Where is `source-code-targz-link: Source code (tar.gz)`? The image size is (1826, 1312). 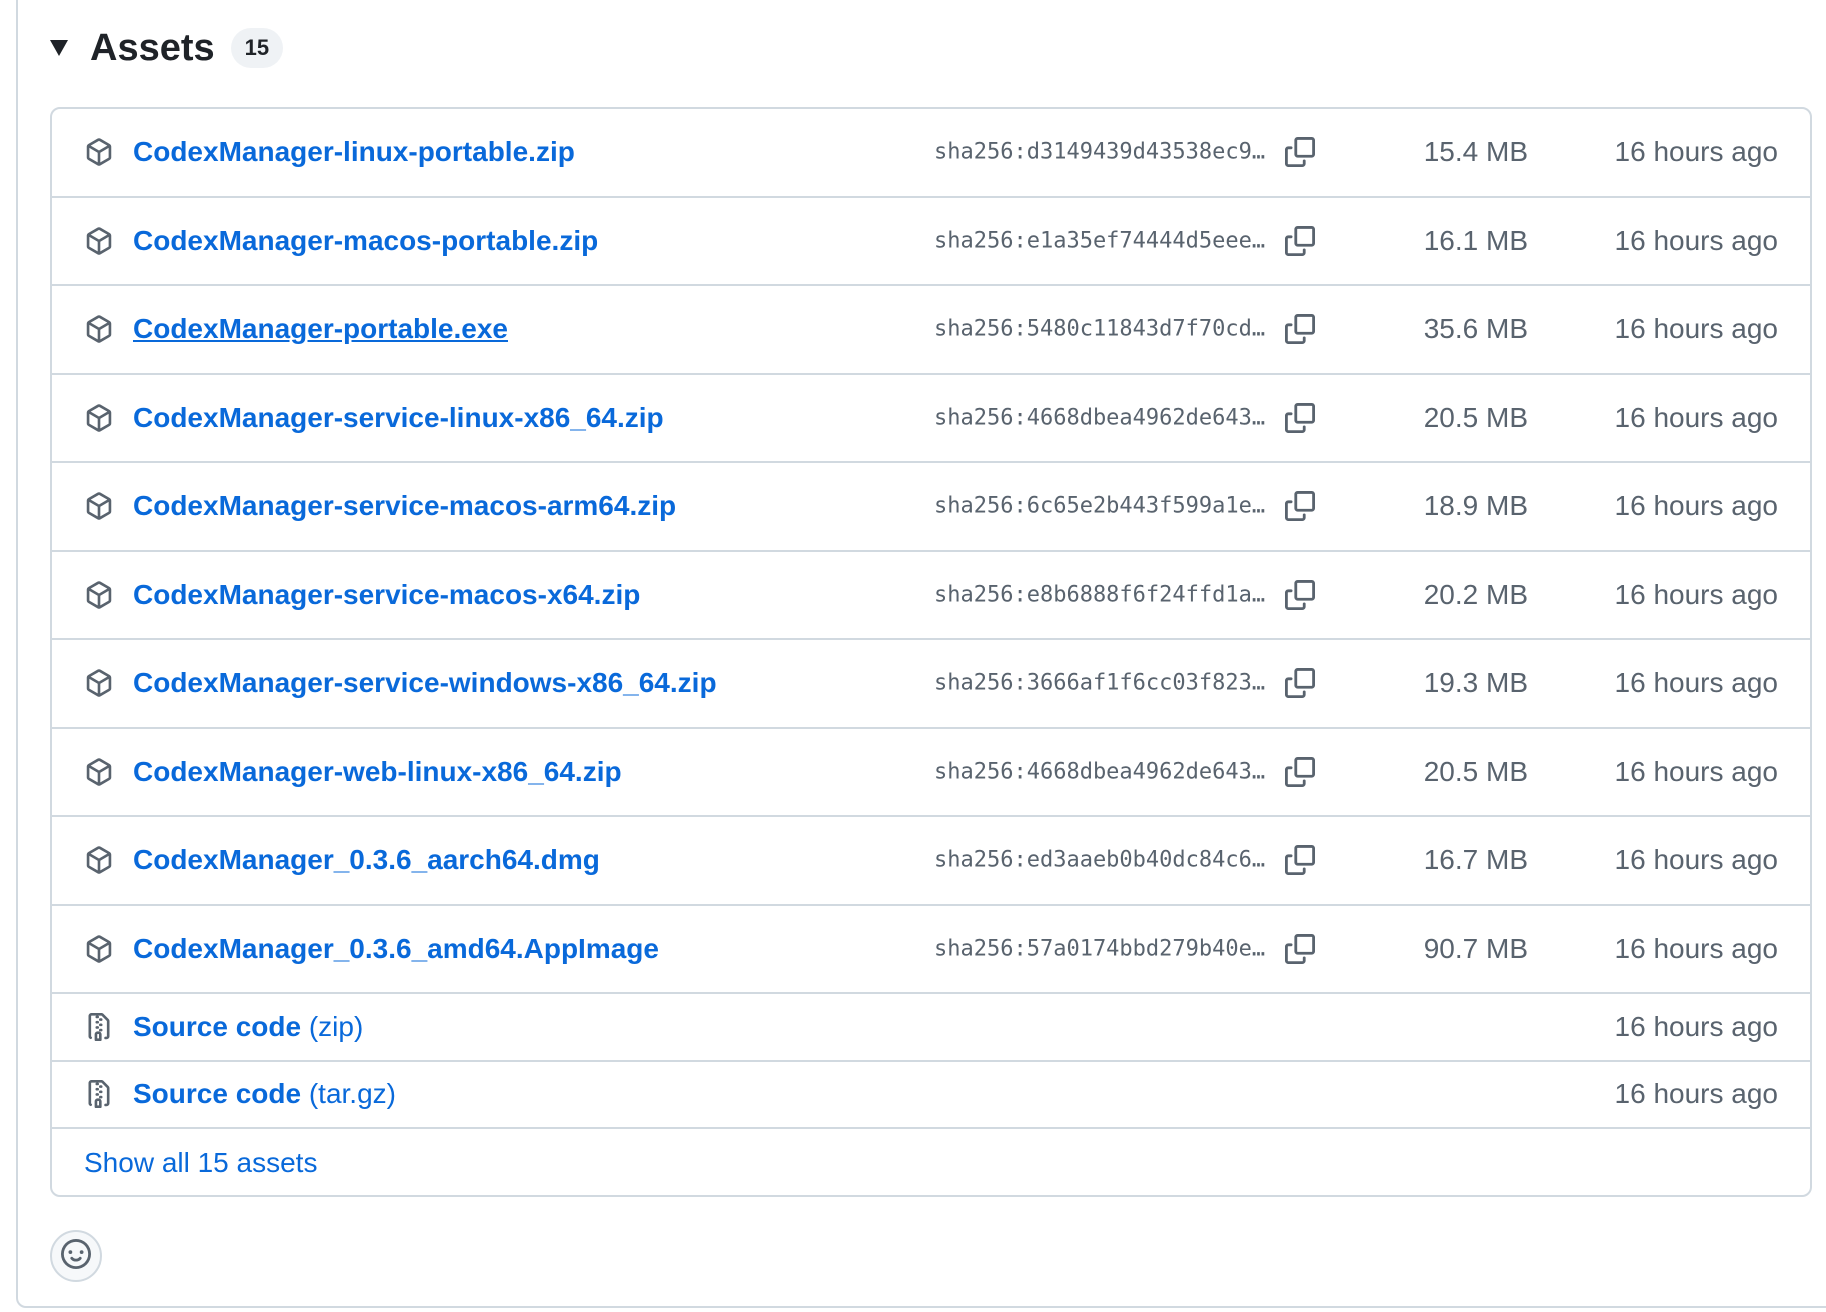 source-code-targz-link: Source code (tar.gz) is located at coordinates (264, 1094).